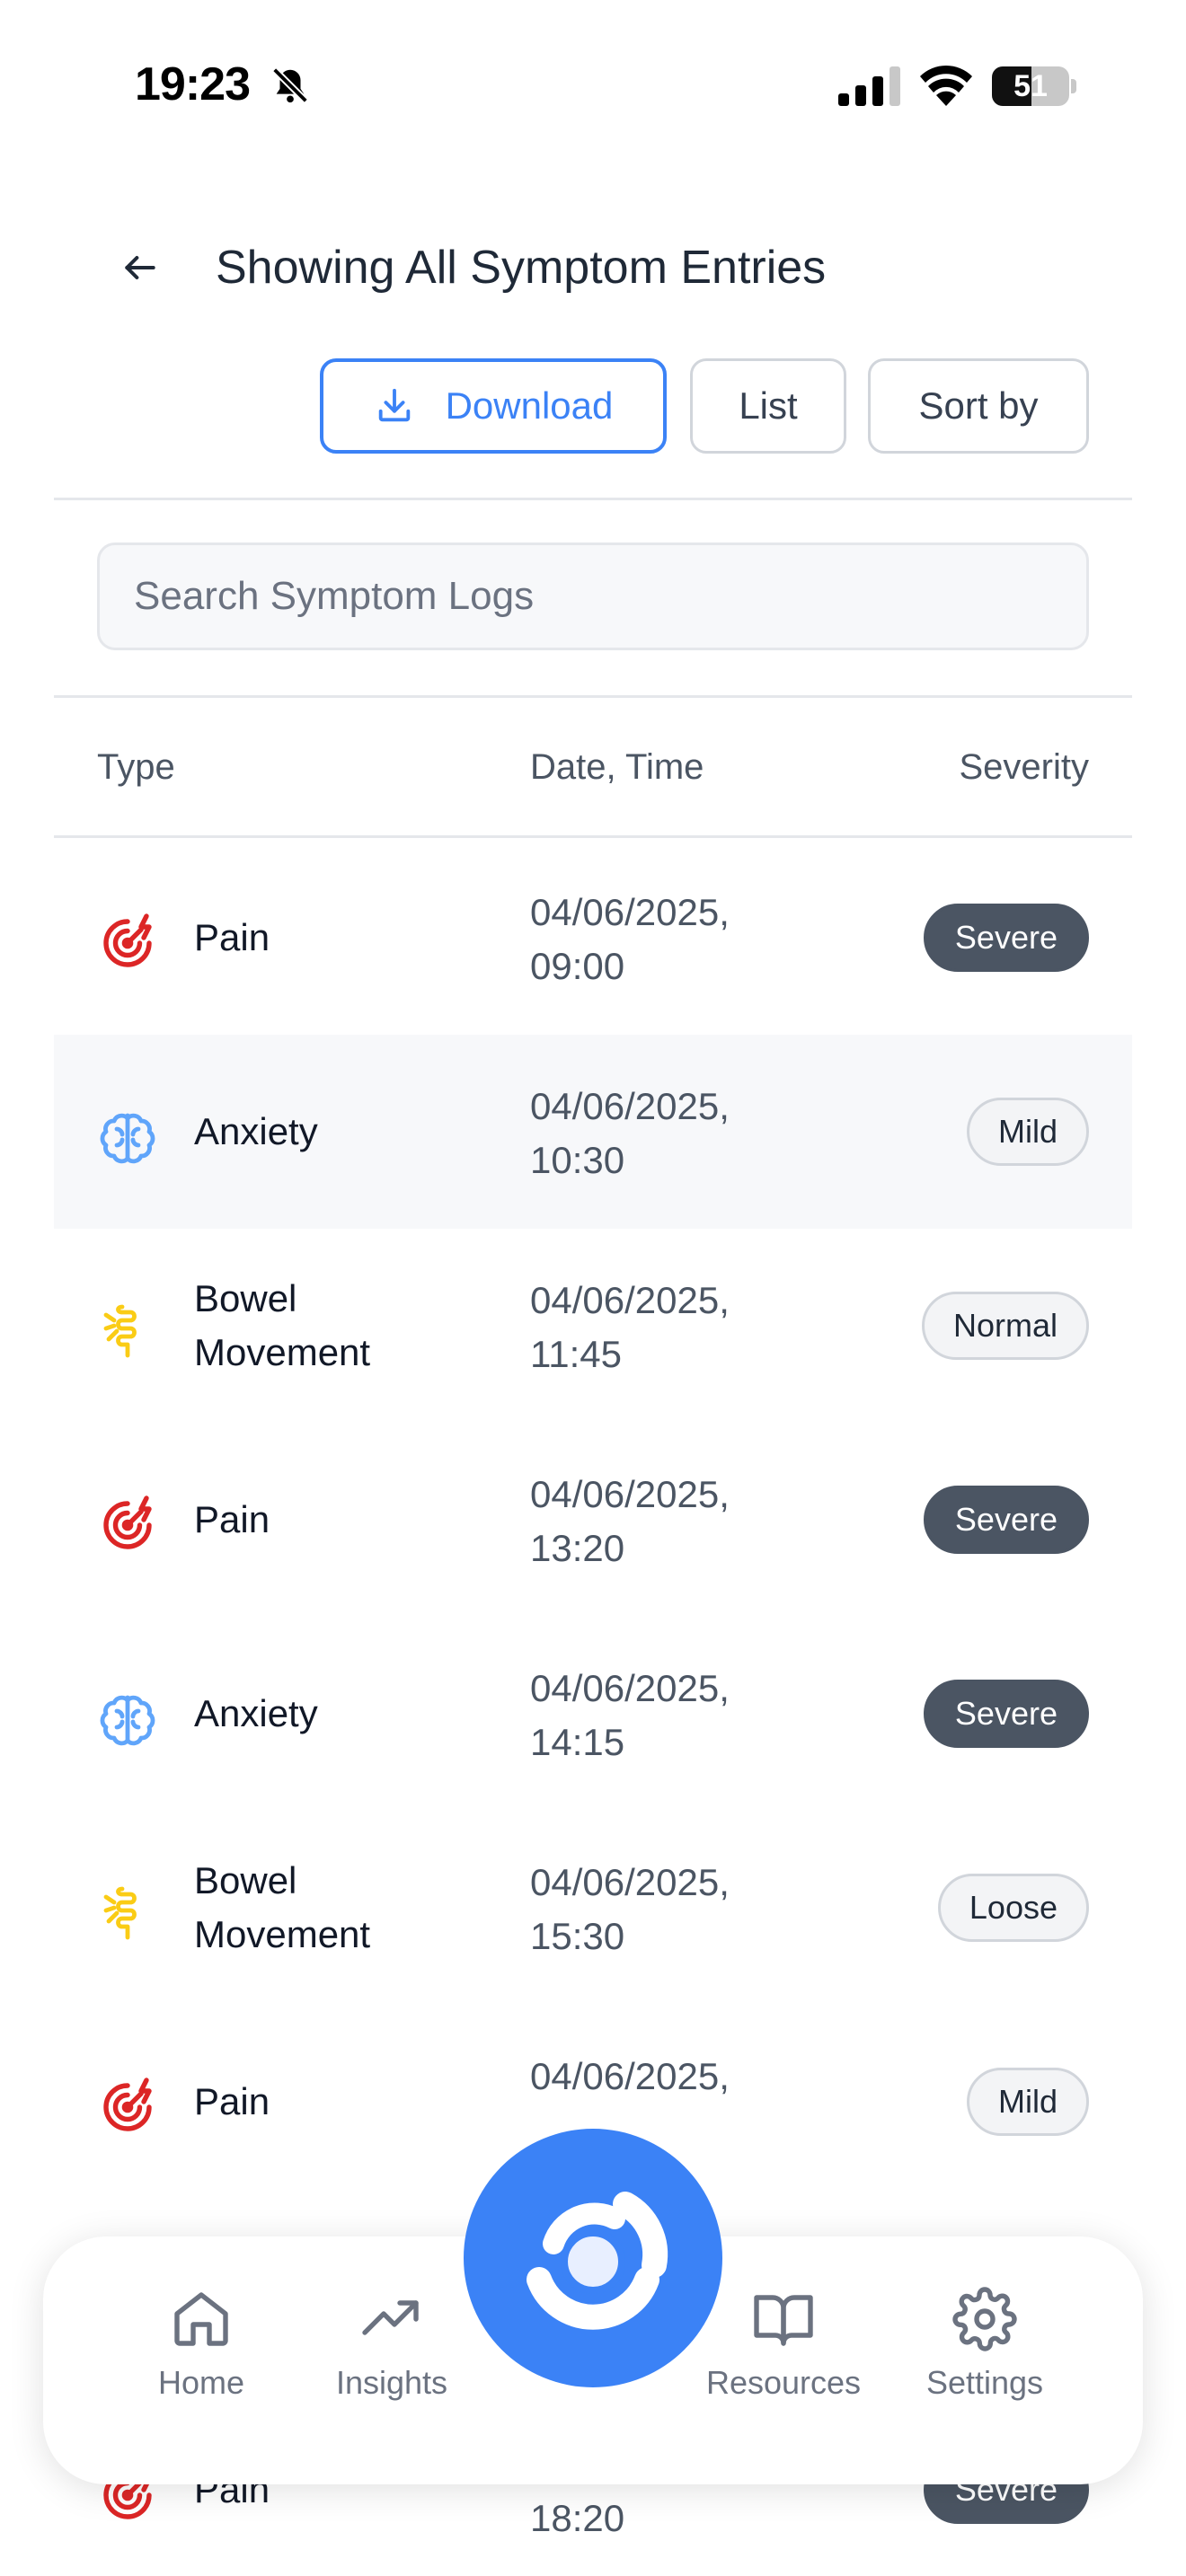 This screenshot has height=2576, width=1186. I want to click on nav-settings-label: Settings, so click(984, 2382).